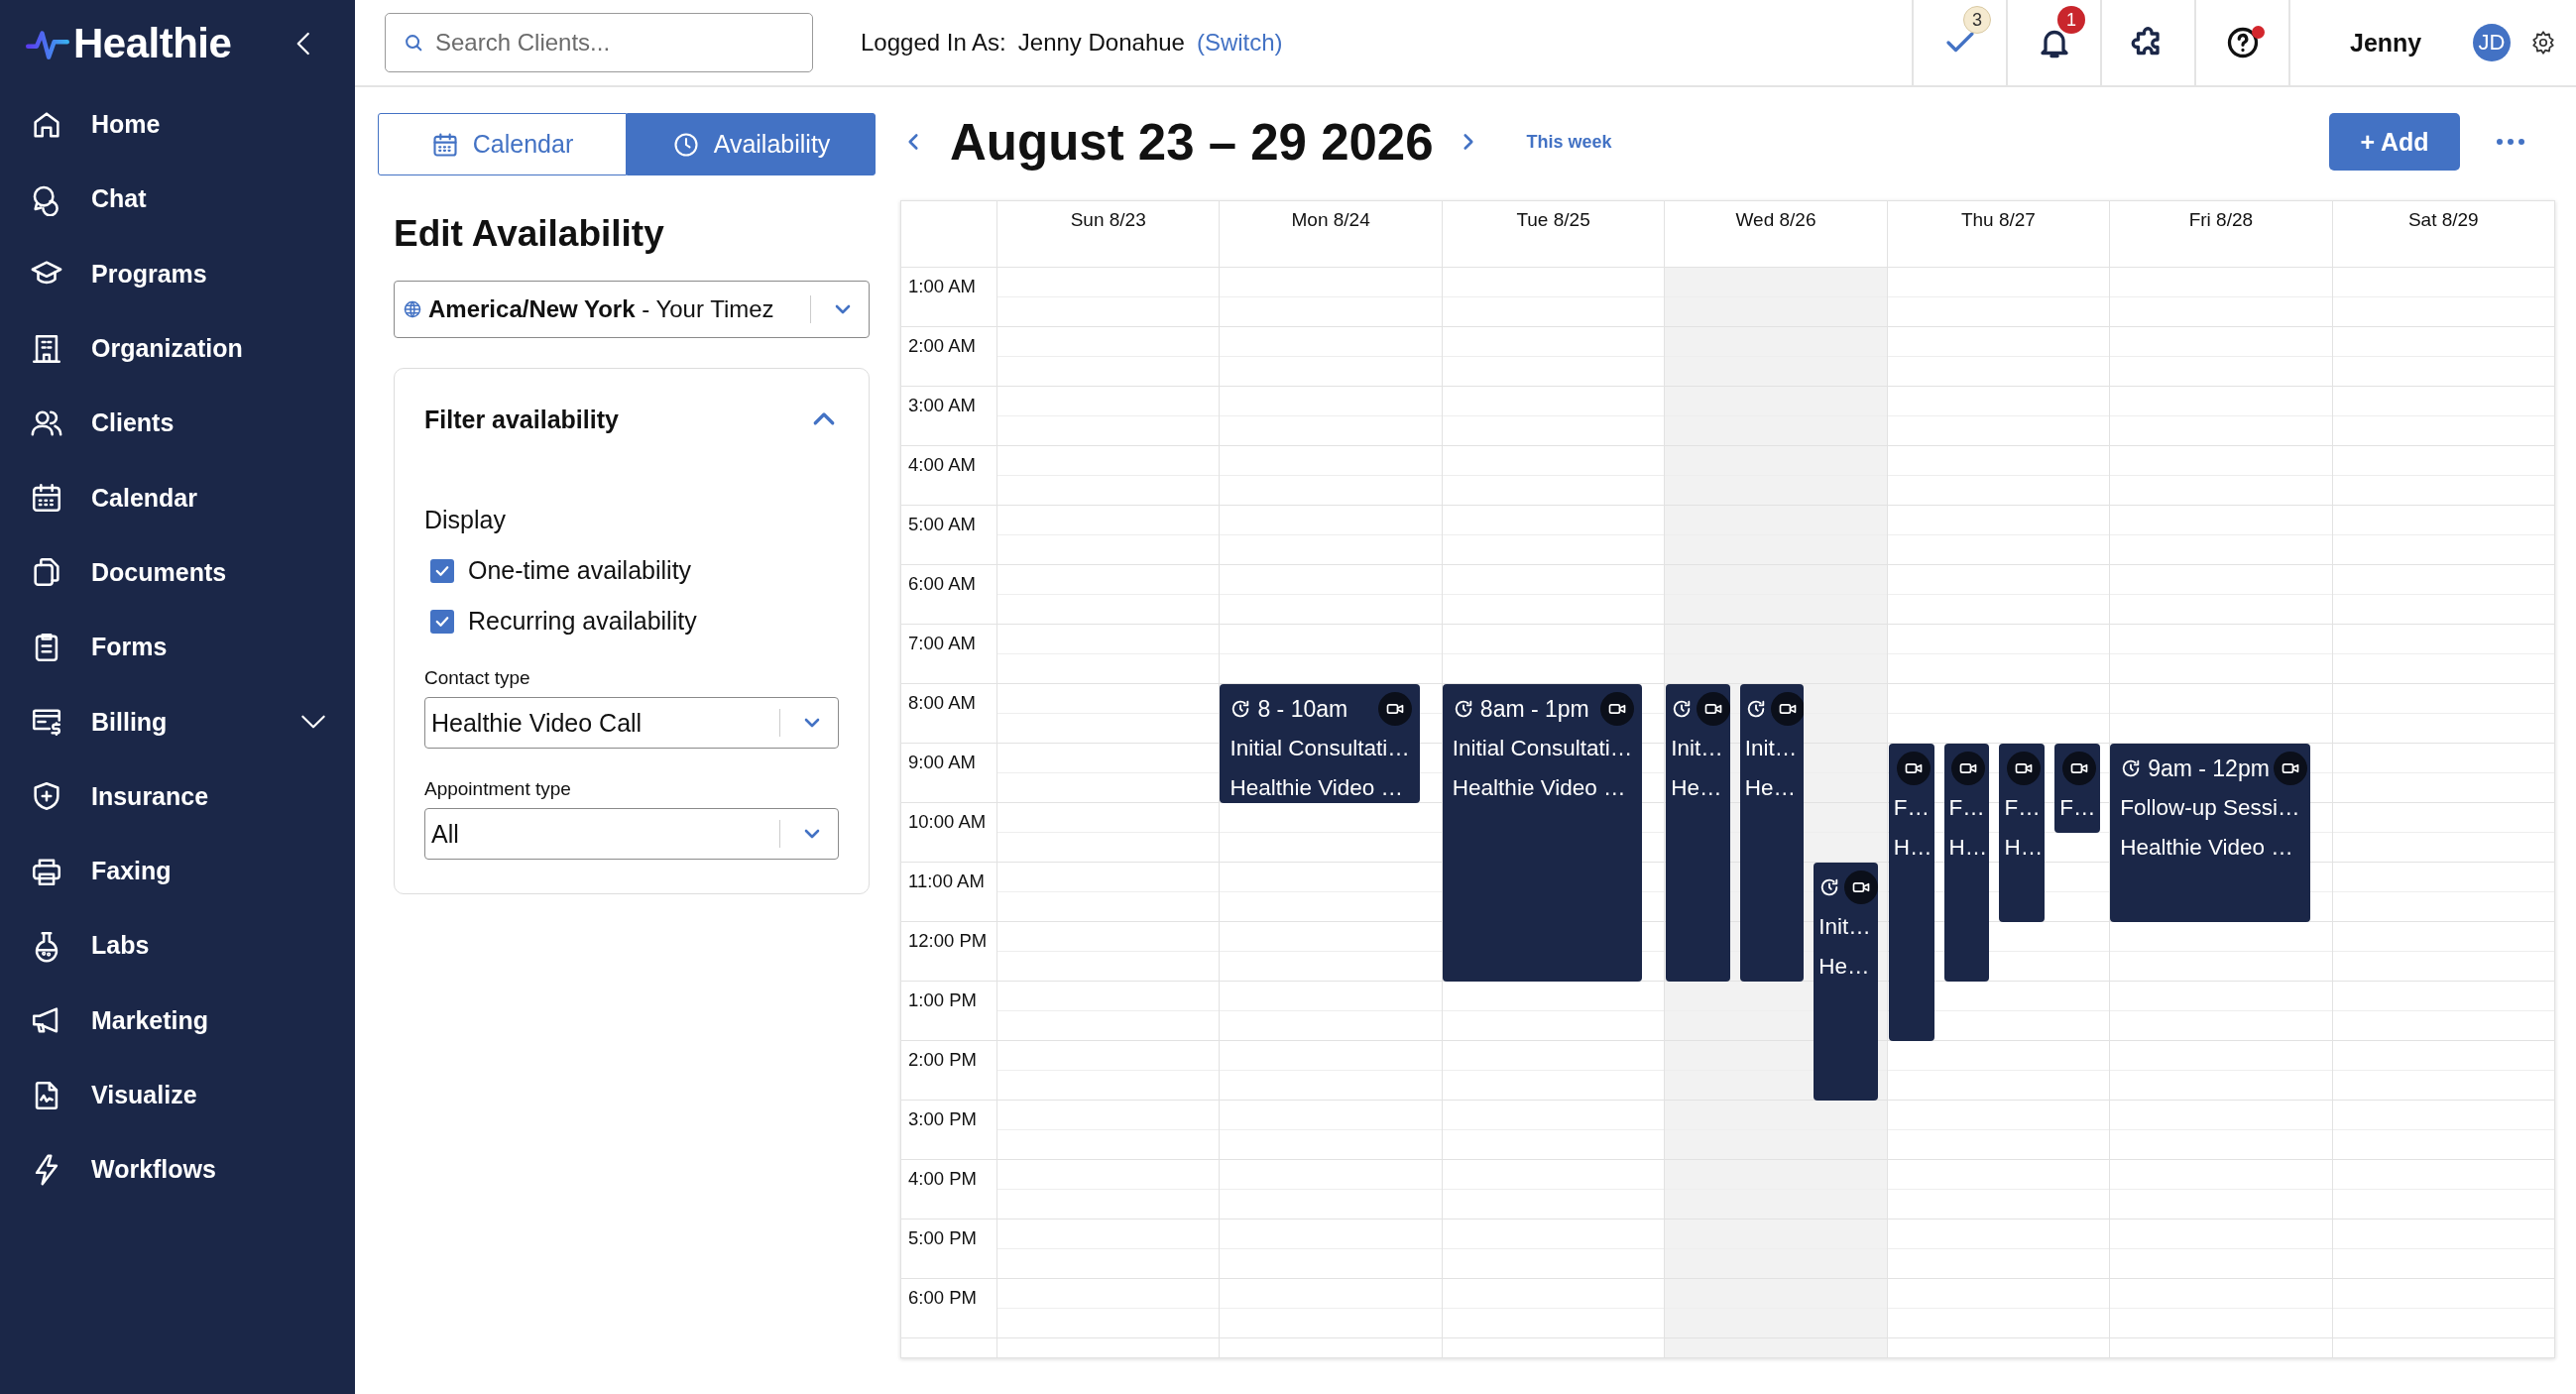 The width and height of the screenshot is (2576, 1394). What do you see at coordinates (159, 572) in the screenshot?
I see `nav-item: Documents` at bounding box center [159, 572].